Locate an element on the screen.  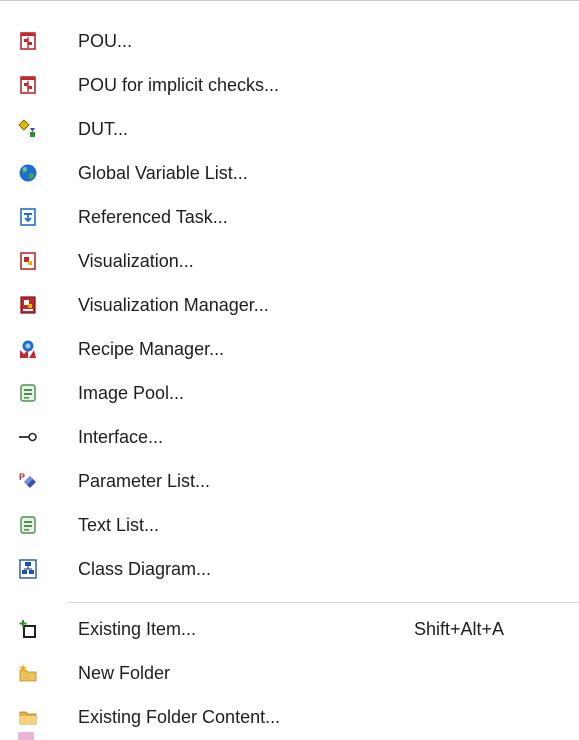
new-folder-icon is located at coordinates (28, 673).